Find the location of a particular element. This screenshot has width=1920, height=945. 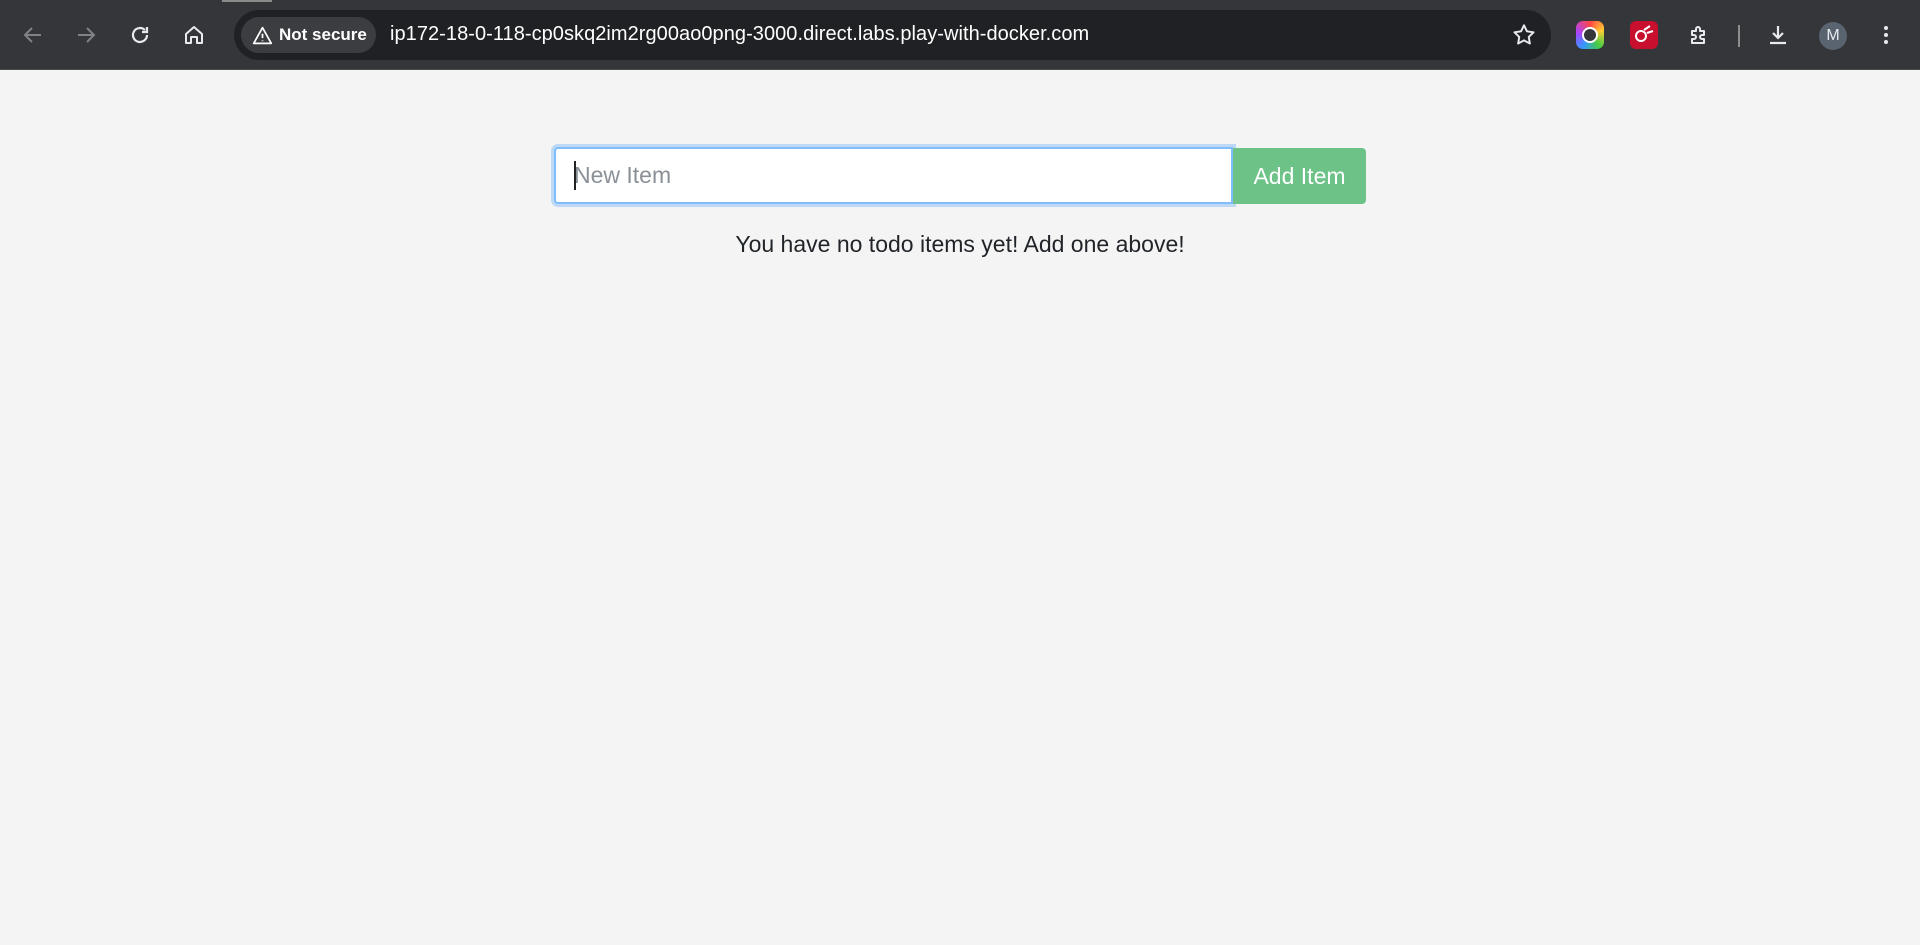

new-item-input is located at coordinates (893, 175).